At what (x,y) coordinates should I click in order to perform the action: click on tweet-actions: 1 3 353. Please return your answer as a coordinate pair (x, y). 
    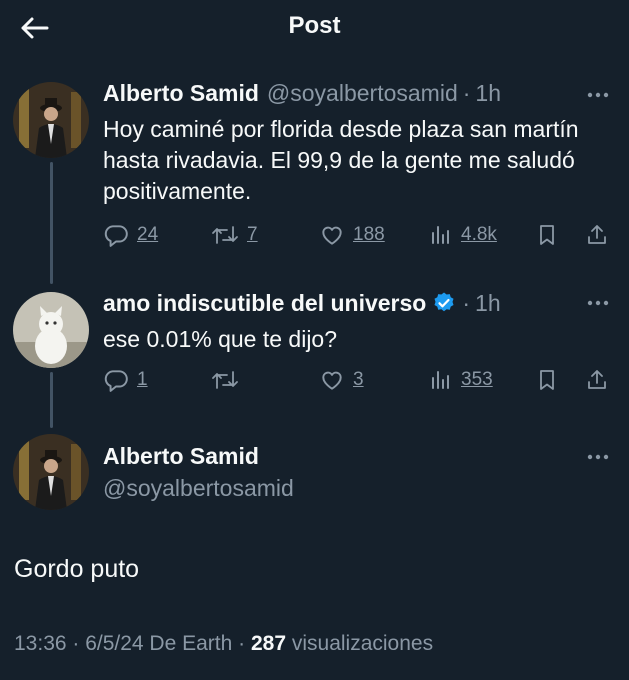
    Looking at the image, I should click on (359, 380).